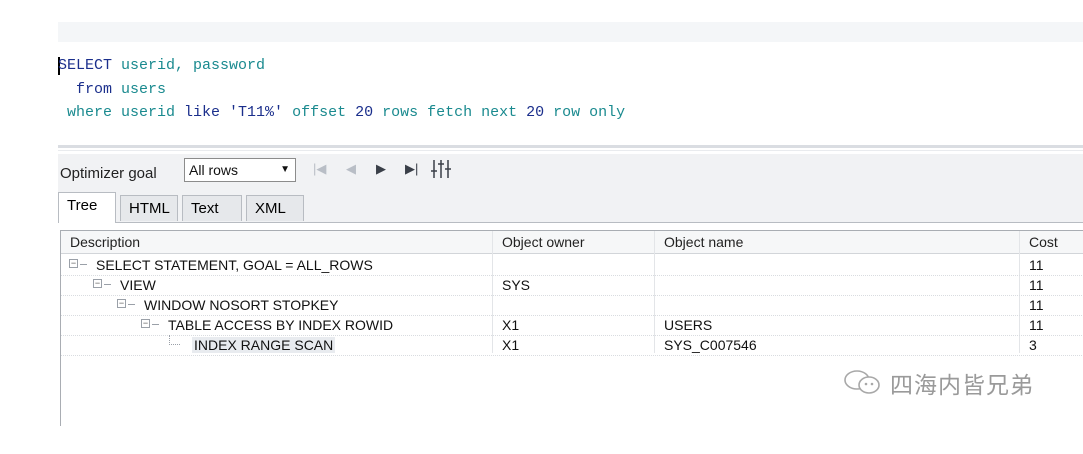  What do you see at coordinates (454, 112) in the screenshot?
I see `sql-token: fetch` at bounding box center [454, 112].